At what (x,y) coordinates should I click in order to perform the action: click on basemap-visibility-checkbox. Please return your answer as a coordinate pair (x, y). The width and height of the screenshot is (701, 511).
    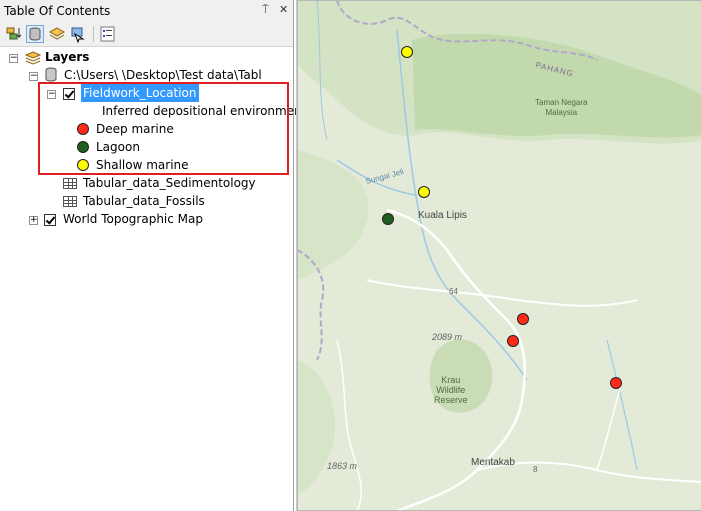
    Looking at the image, I should click on (50, 220).